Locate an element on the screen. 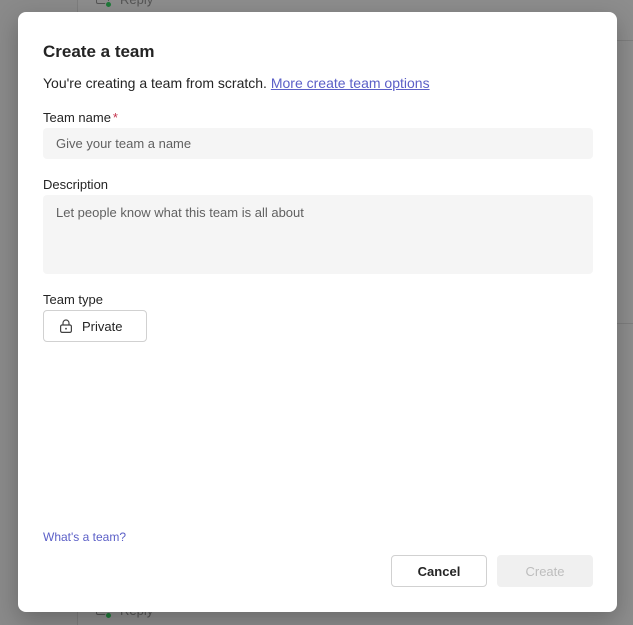  team-name-label-text: Team name is located at coordinates (77, 117).